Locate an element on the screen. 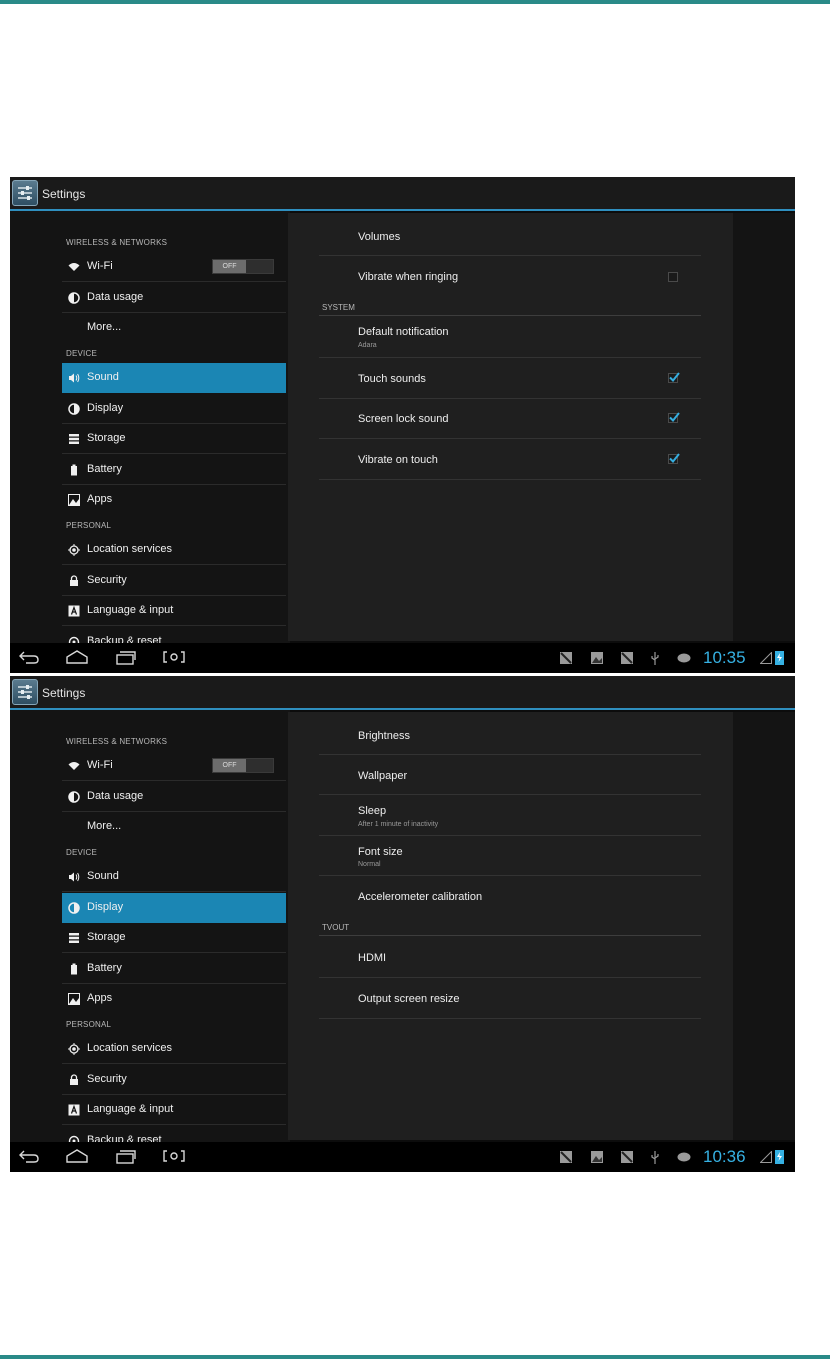 This screenshot has width=830, height=1360. battery-charging-icon is located at coordinates (779, 658).